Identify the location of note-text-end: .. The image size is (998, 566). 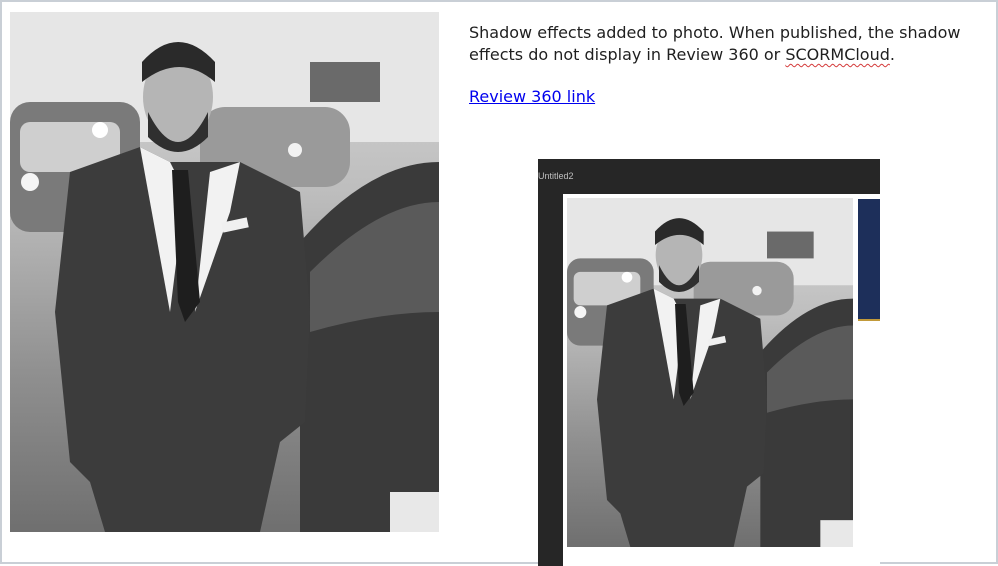
(892, 54).